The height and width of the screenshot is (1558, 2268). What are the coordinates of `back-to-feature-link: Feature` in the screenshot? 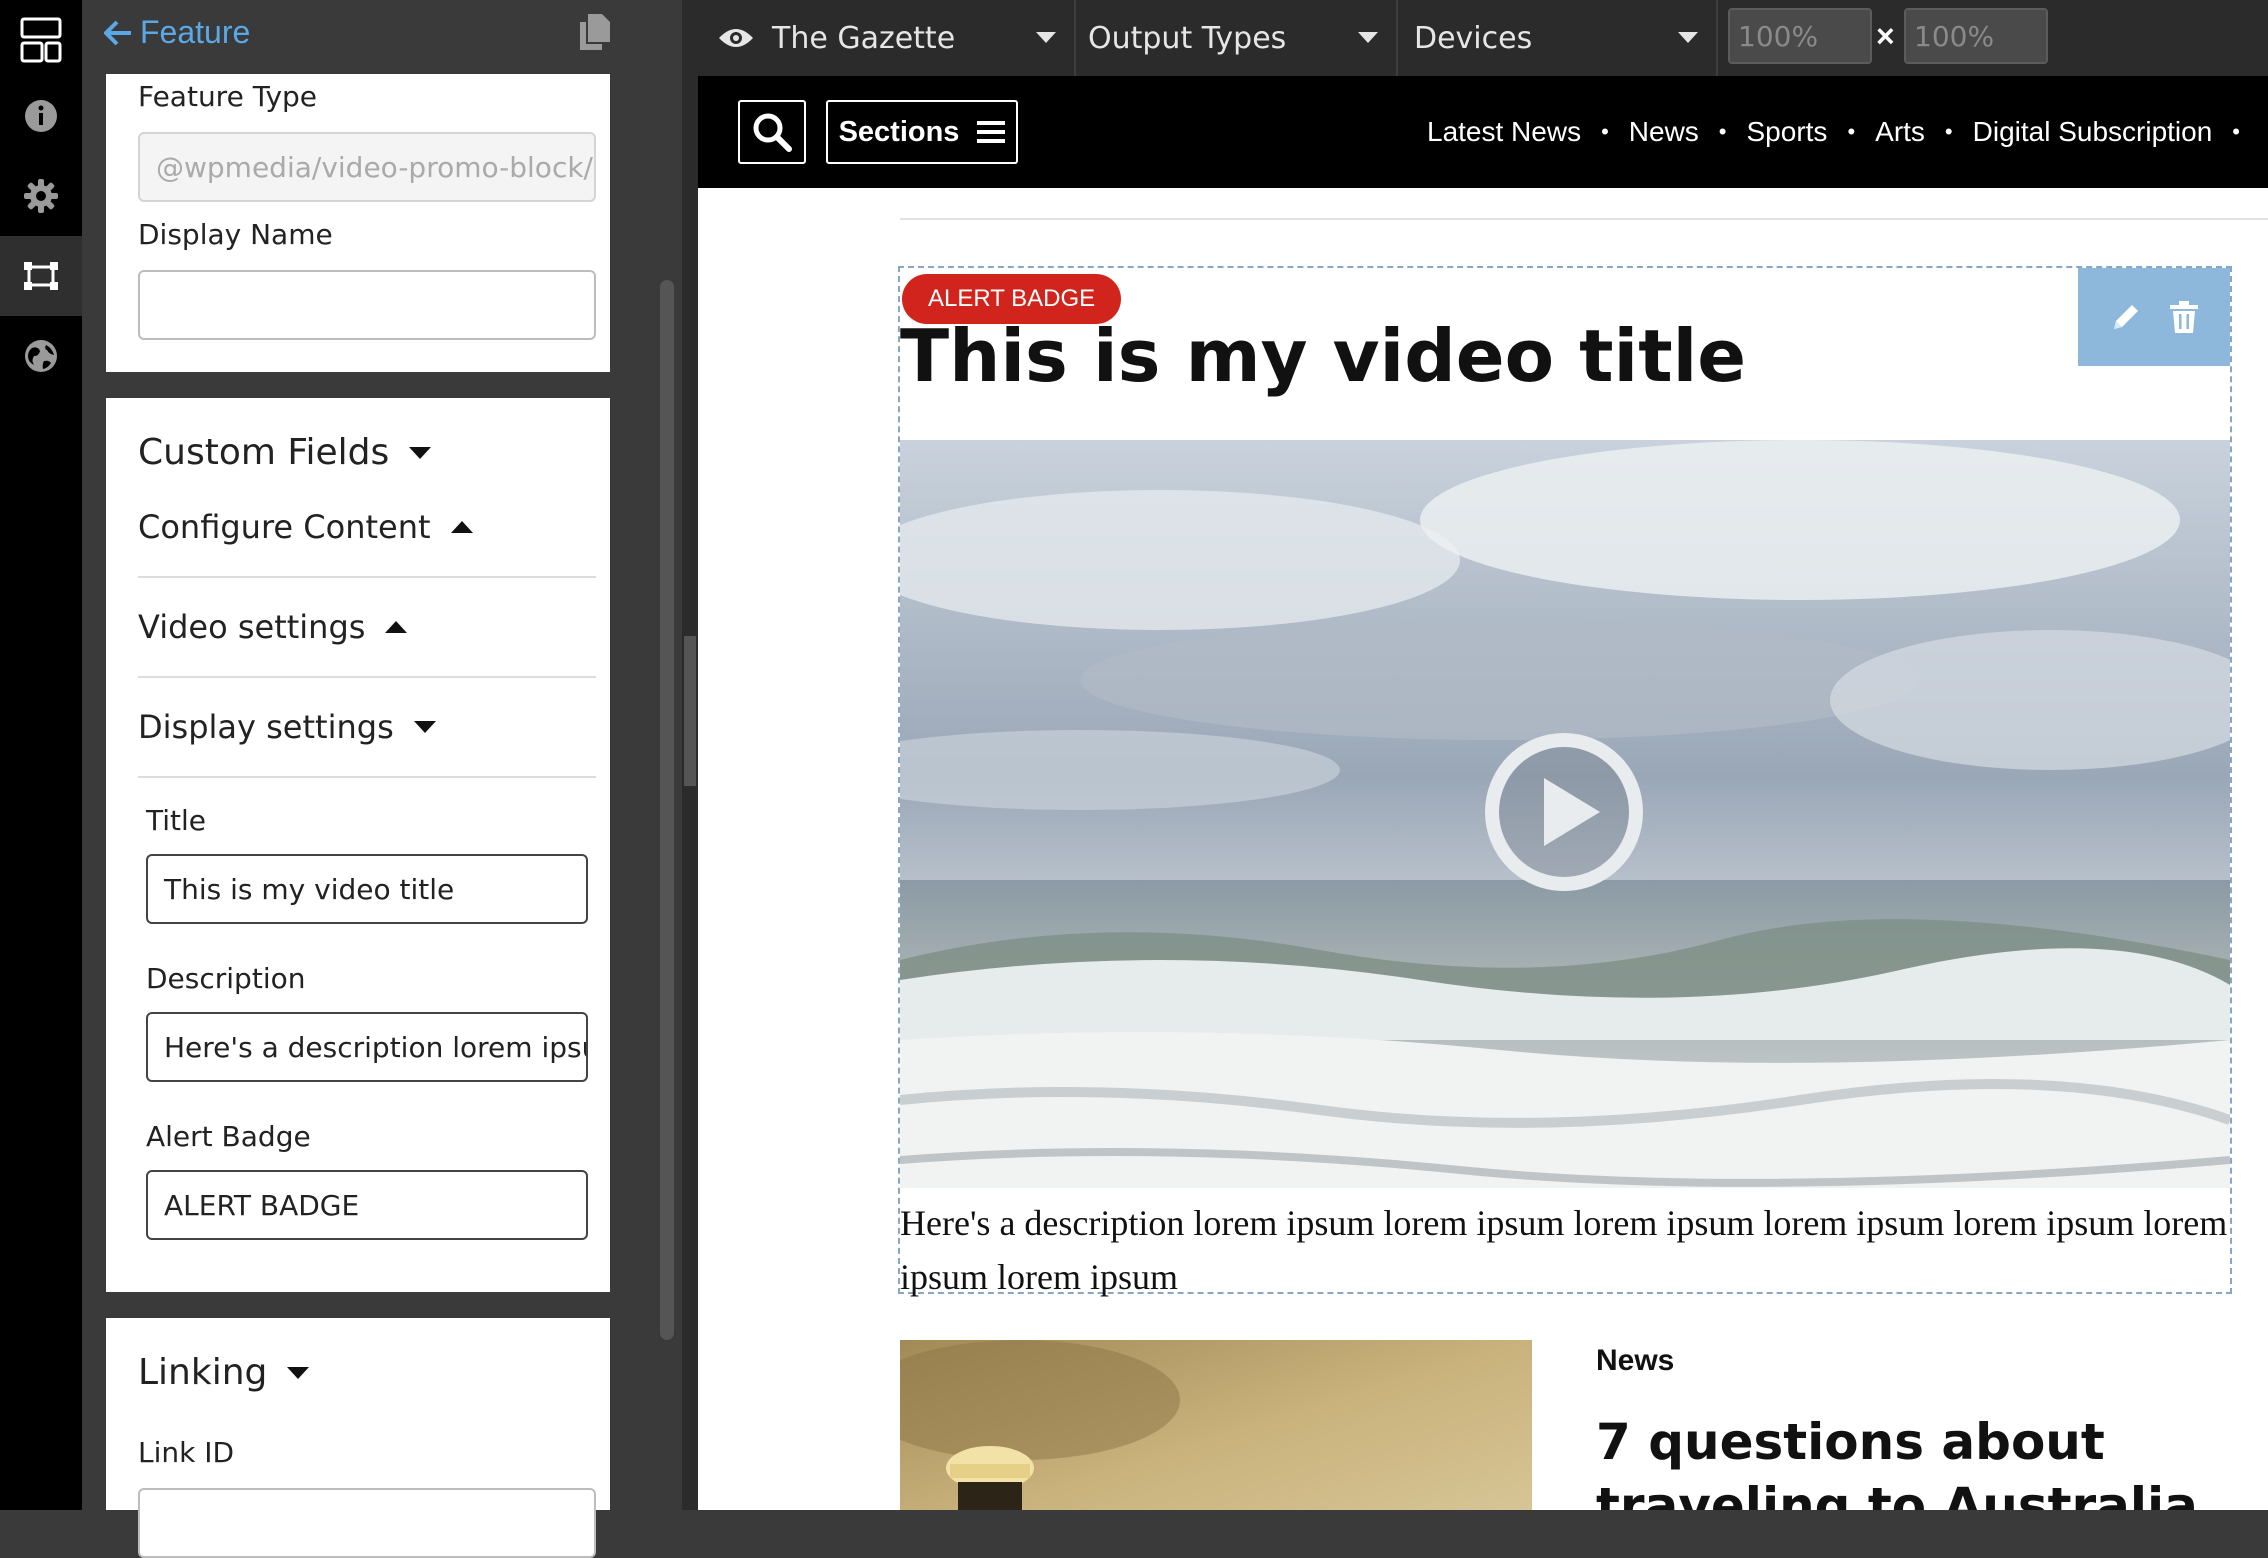 It's located at (177, 32).